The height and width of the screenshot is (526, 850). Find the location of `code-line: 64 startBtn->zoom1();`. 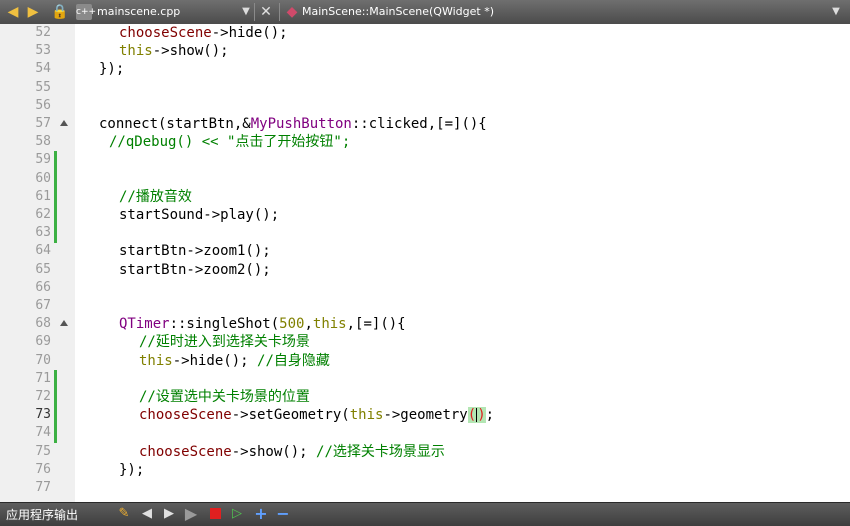

code-line: 64 startBtn->zoom1(); is located at coordinates (425, 251).